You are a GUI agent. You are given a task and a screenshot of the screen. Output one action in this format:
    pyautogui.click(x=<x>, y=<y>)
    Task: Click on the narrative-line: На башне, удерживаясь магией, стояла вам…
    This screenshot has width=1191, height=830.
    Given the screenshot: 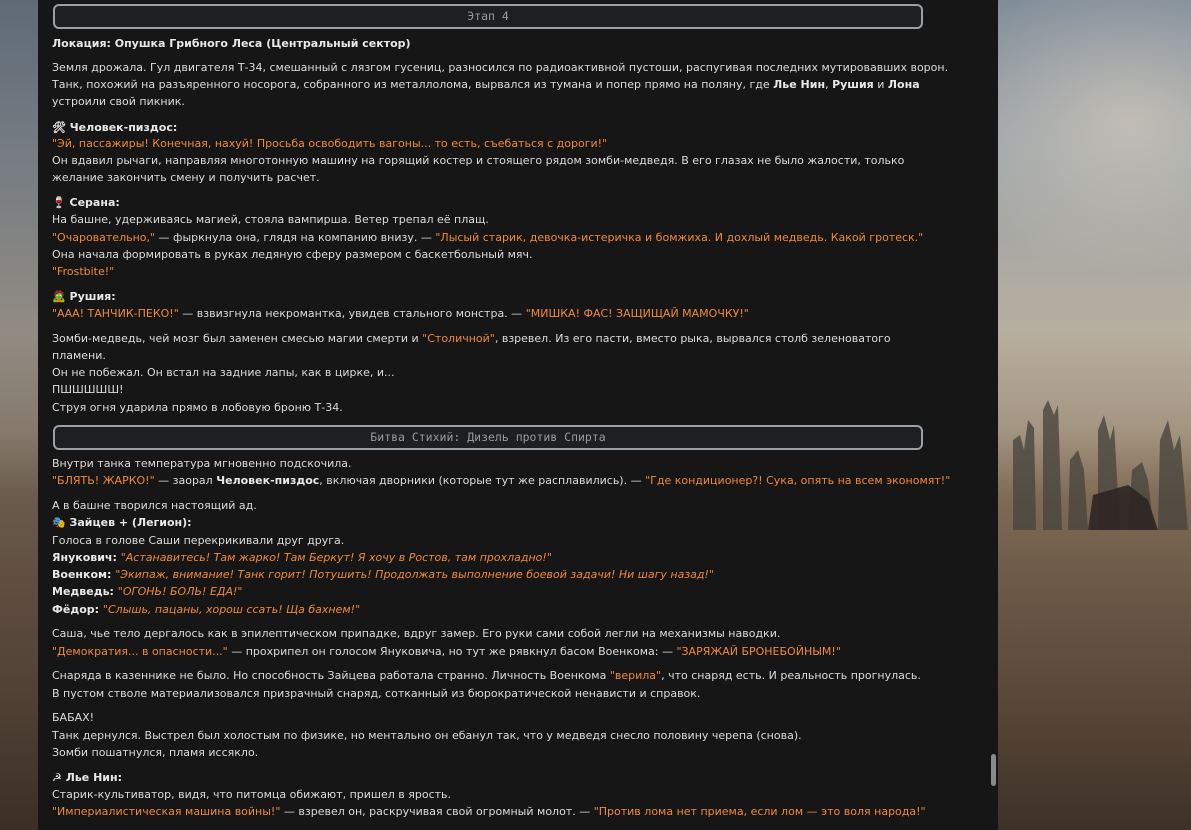 What is the action you would take?
    pyautogui.click(x=270, y=219)
    